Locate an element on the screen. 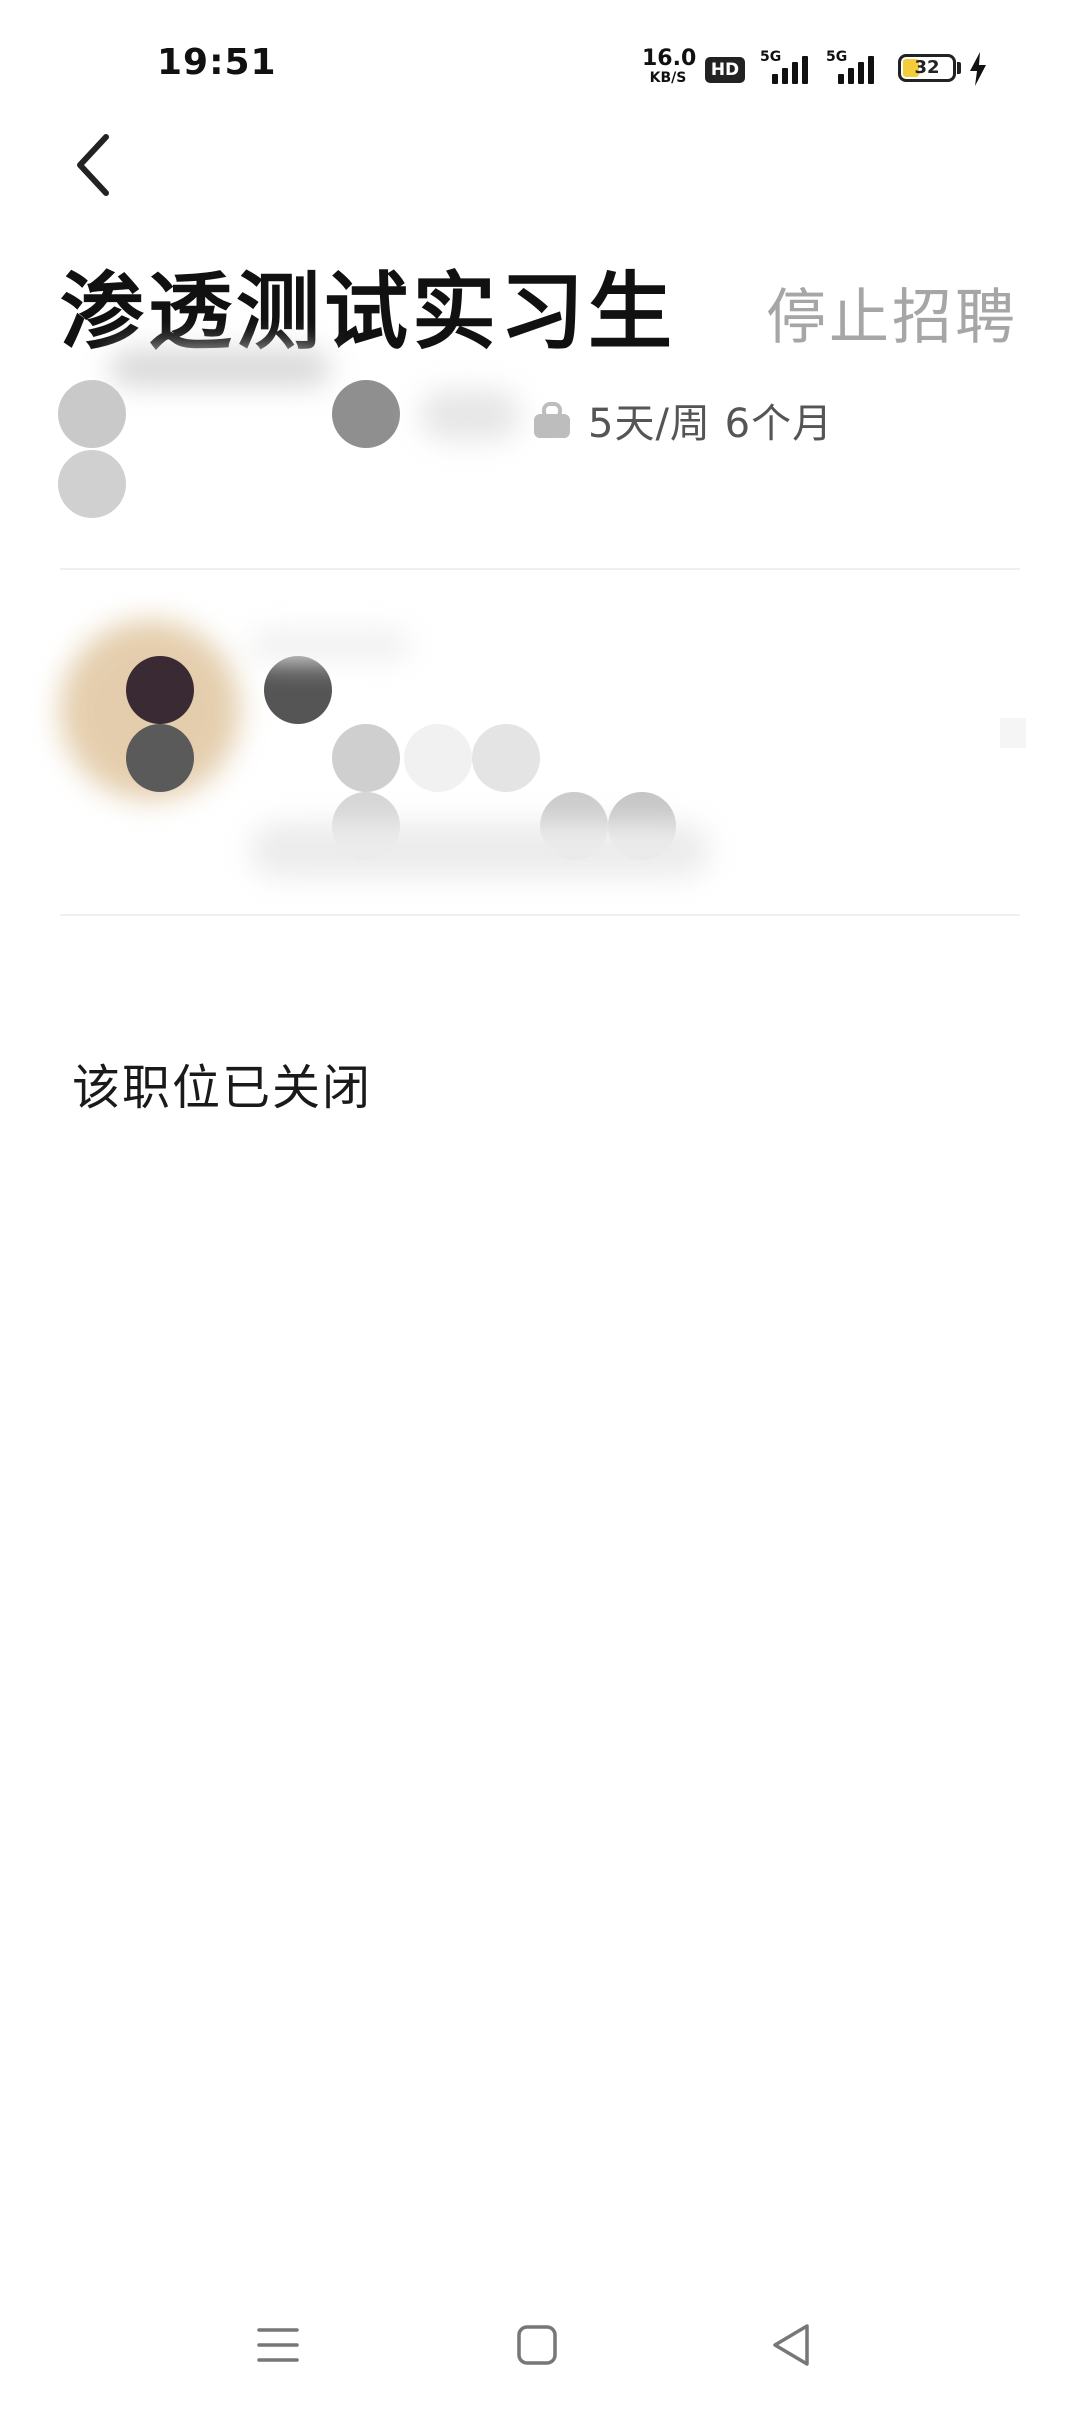 The image size is (1080, 2412). work-schedule: 5天/周 6个月 is located at coordinates (681, 420).